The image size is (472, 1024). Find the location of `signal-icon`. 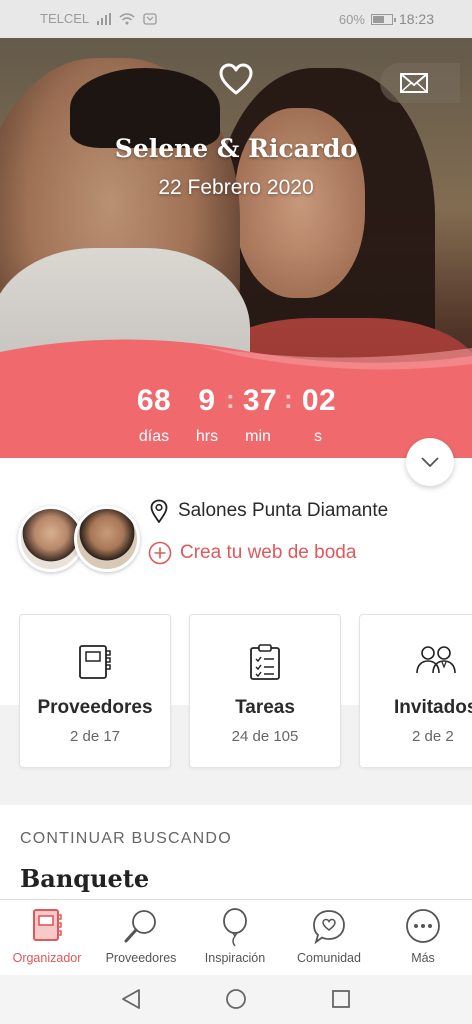

signal-icon is located at coordinates (104, 18).